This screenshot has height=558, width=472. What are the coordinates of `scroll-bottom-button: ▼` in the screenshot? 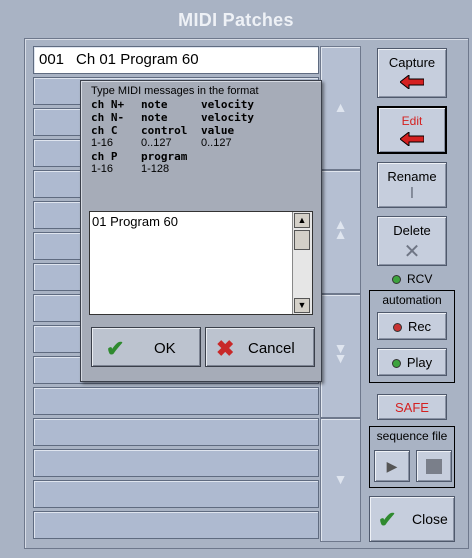 It's located at (340, 480).